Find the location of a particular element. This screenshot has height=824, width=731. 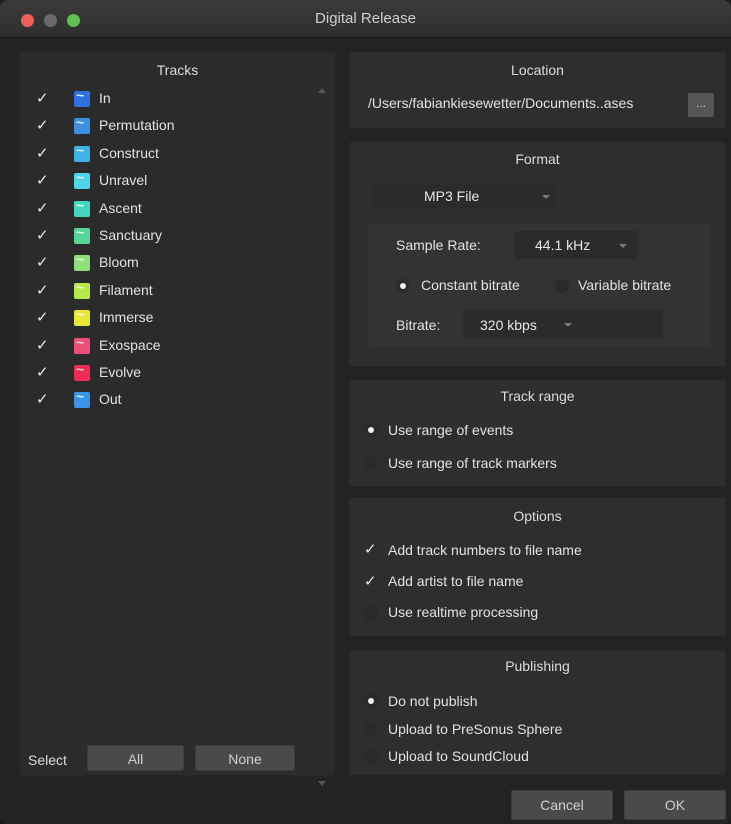

track-row: ✓ Sanctuary is located at coordinates (170, 236).